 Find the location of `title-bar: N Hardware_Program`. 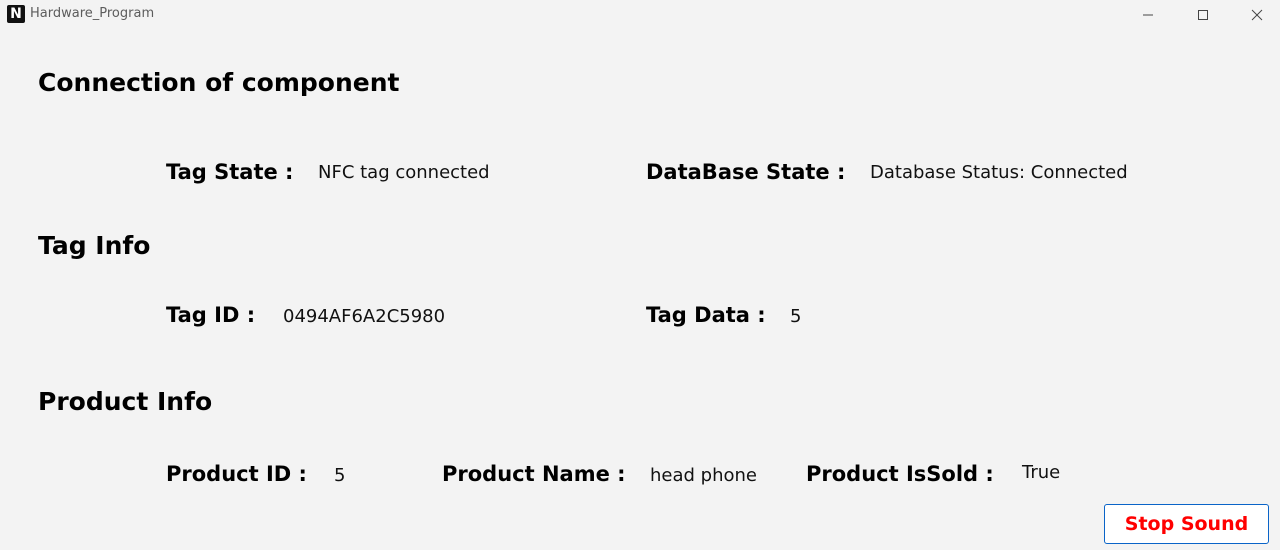

title-bar: N Hardware_Program is located at coordinates (640, 15).